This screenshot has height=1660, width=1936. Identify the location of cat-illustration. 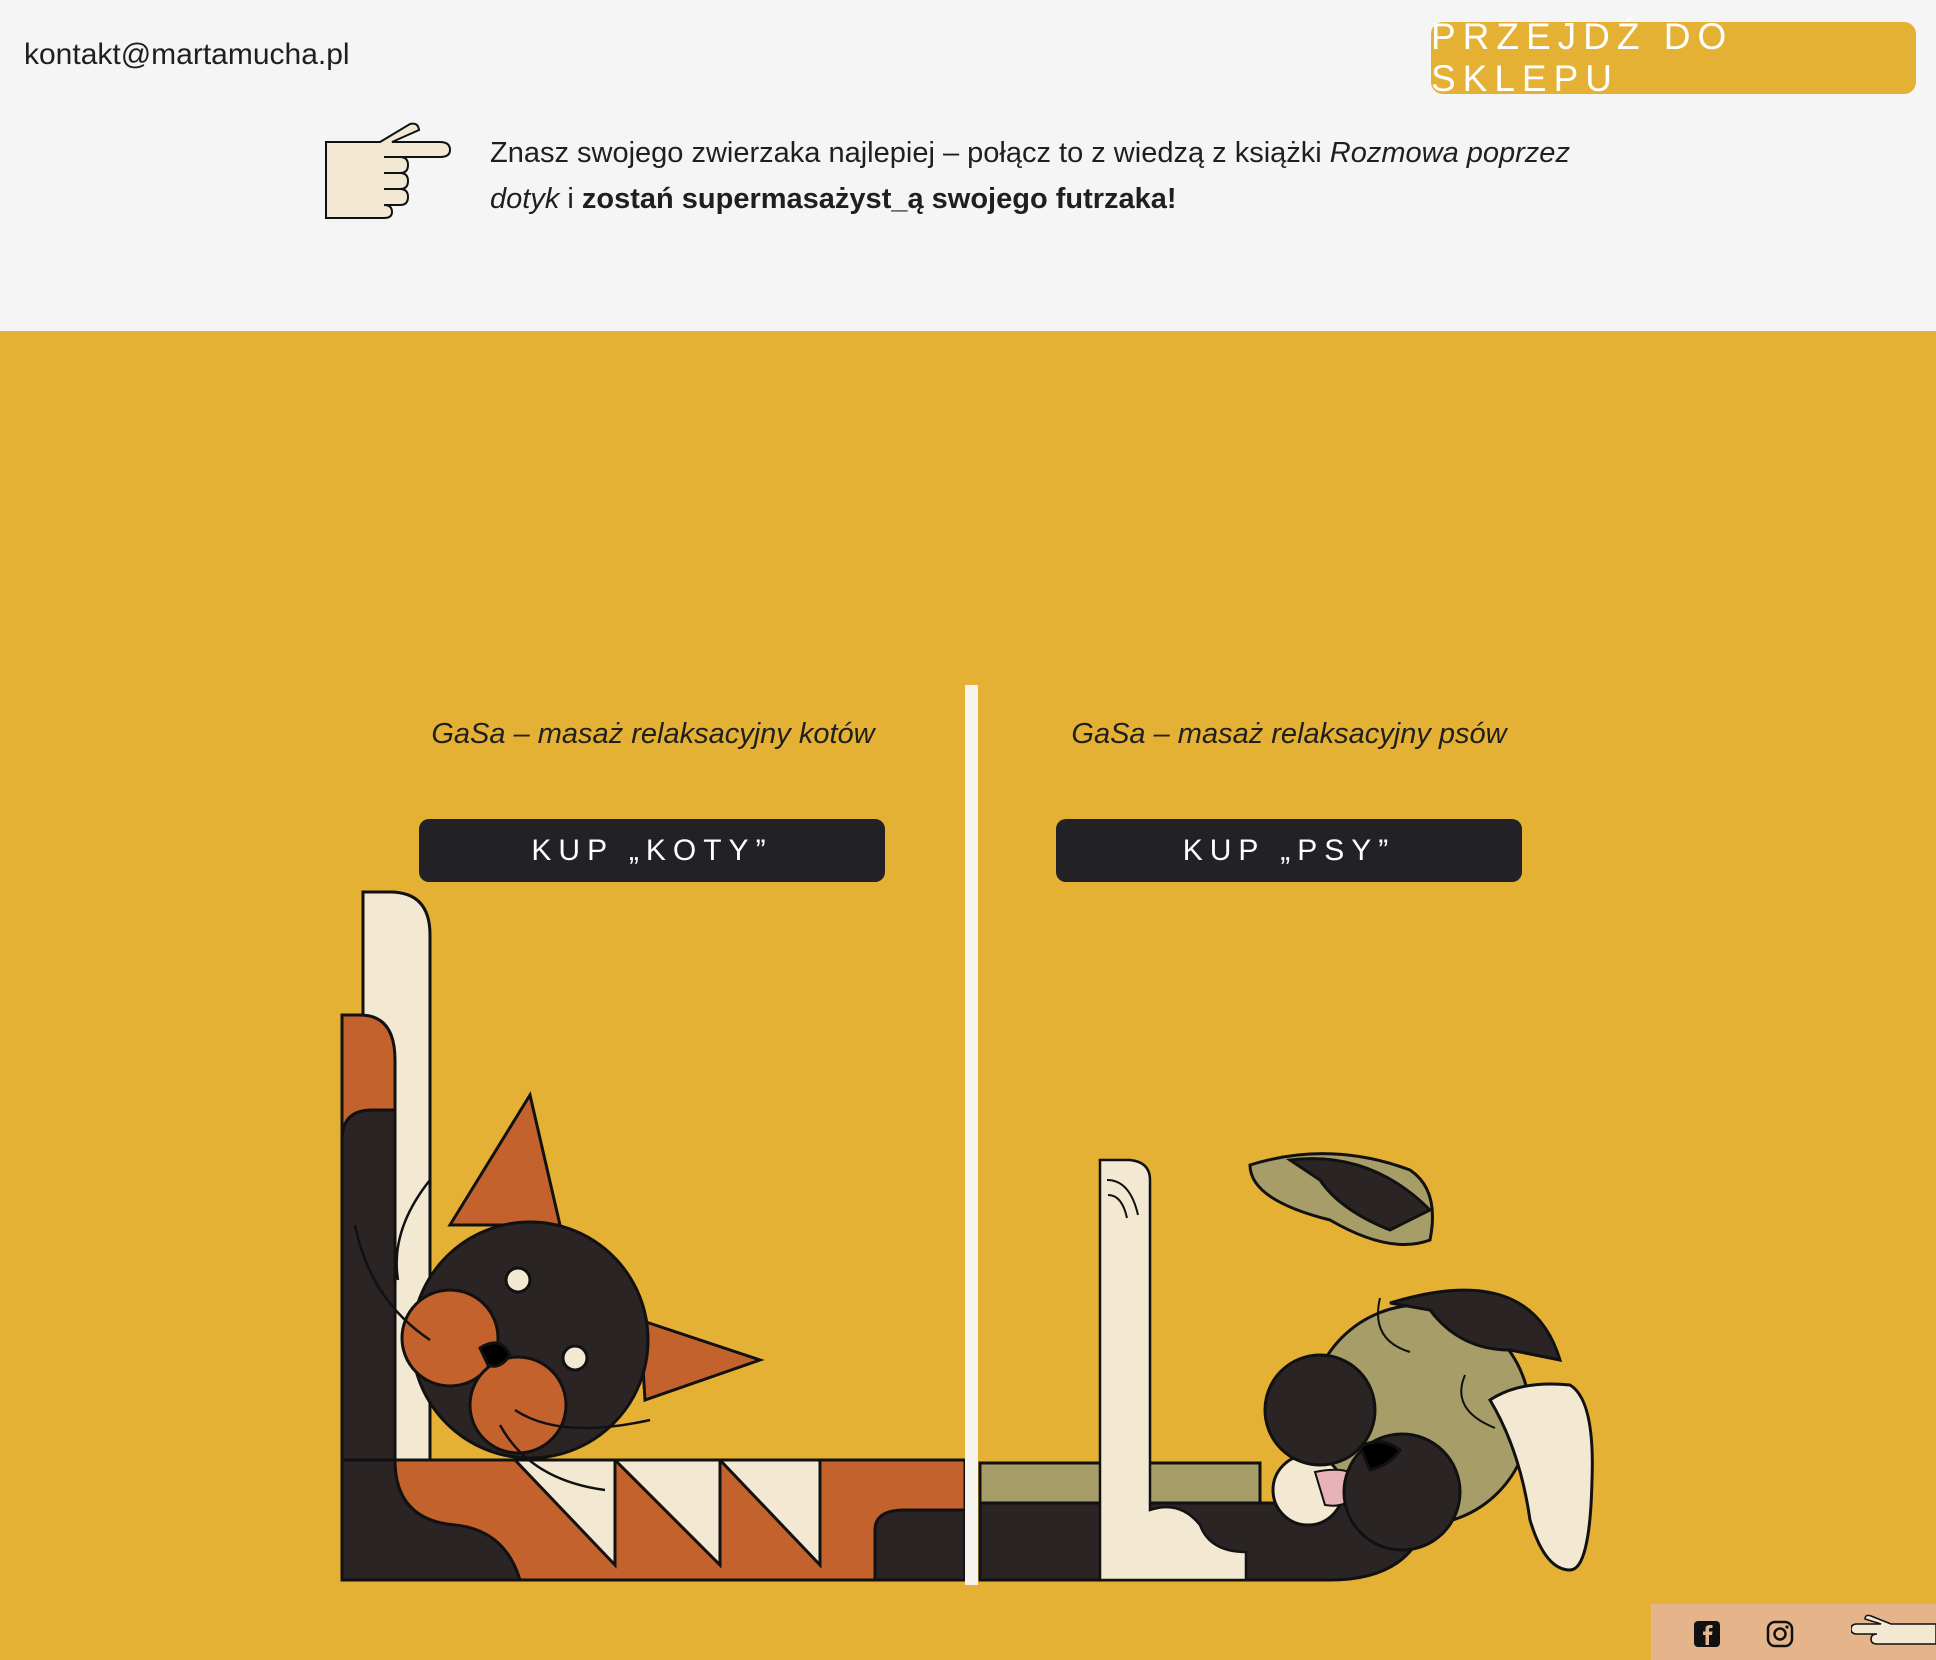
(653, 1236).